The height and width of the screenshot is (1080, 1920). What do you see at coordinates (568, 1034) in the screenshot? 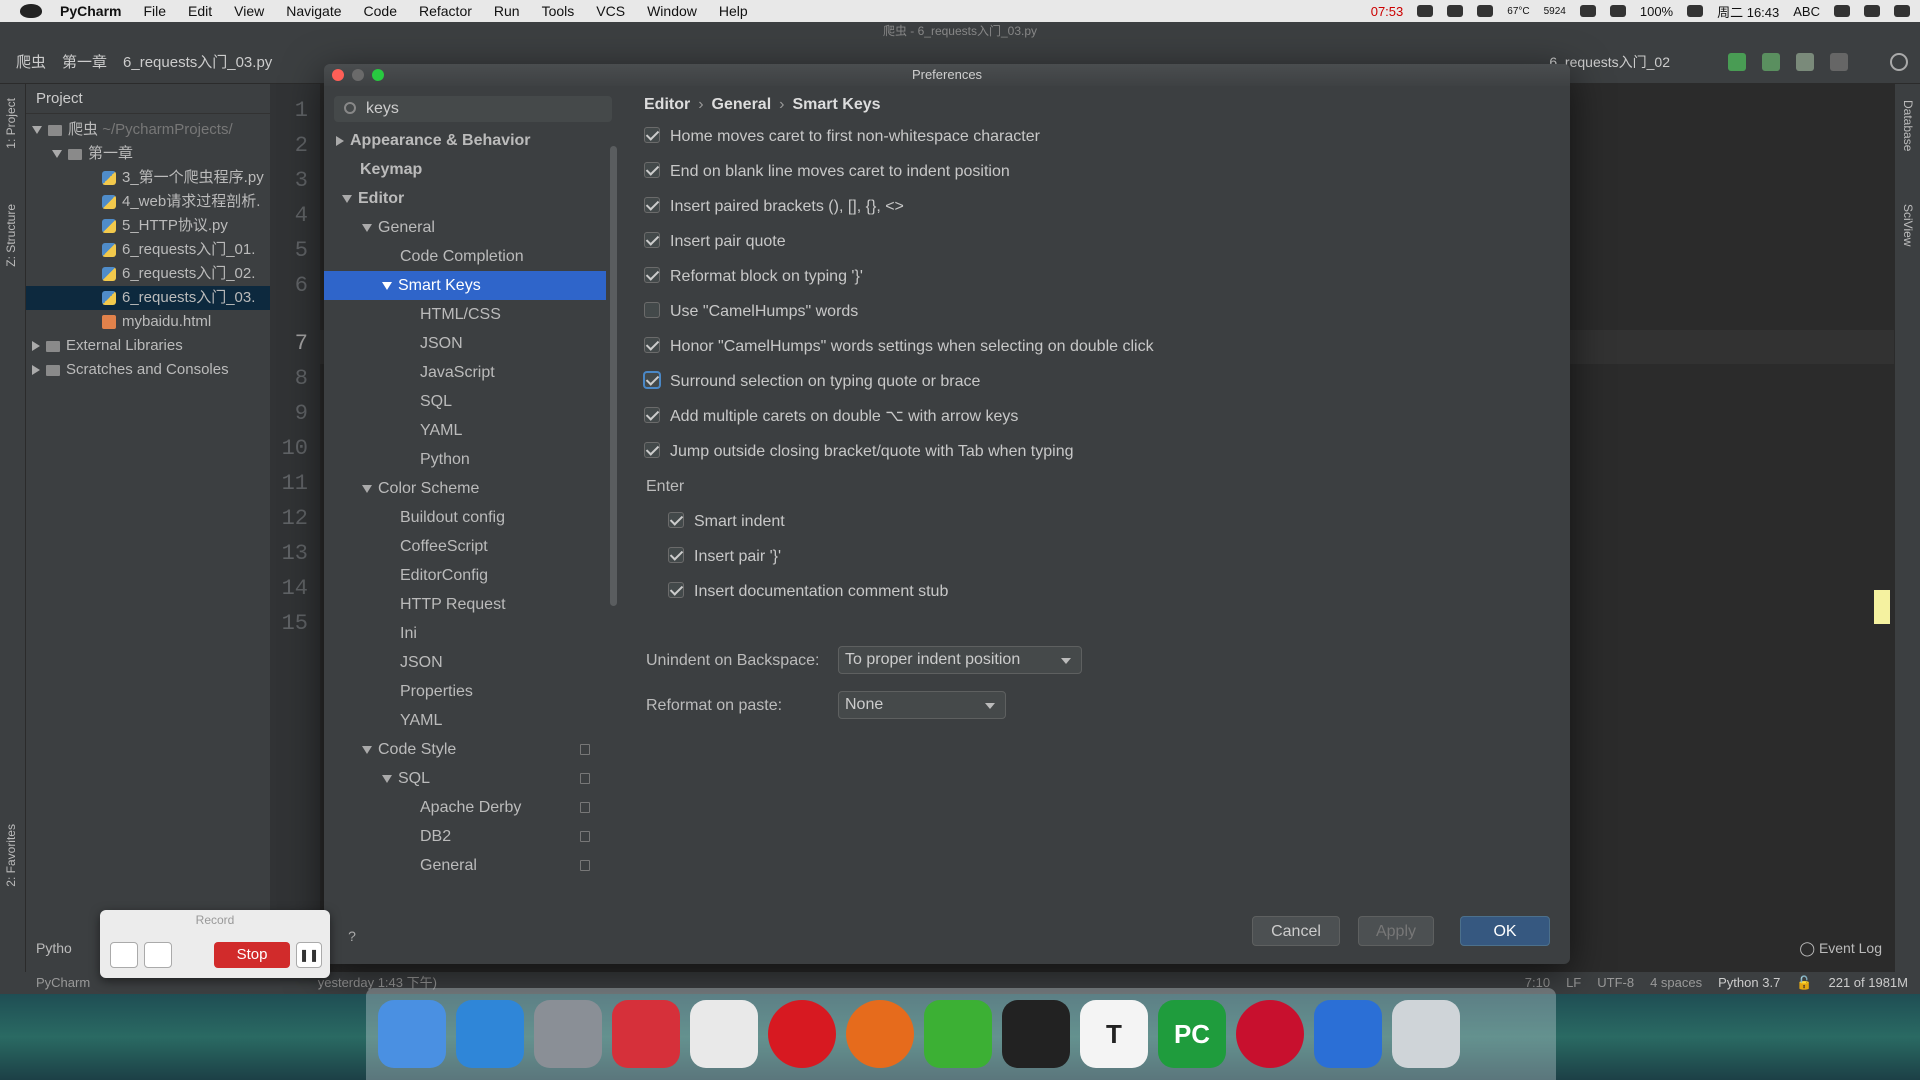
I see `launchpad-icon` at bounding box center [568, 1034].